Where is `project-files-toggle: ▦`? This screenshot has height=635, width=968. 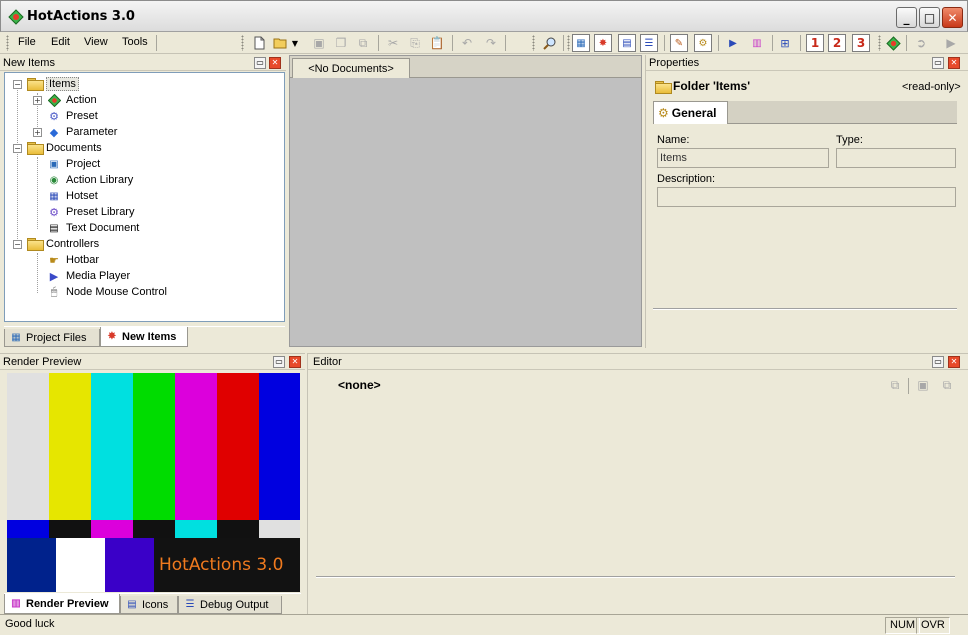
project-files-toggle: ▦ is located at coordinates (581, 43).